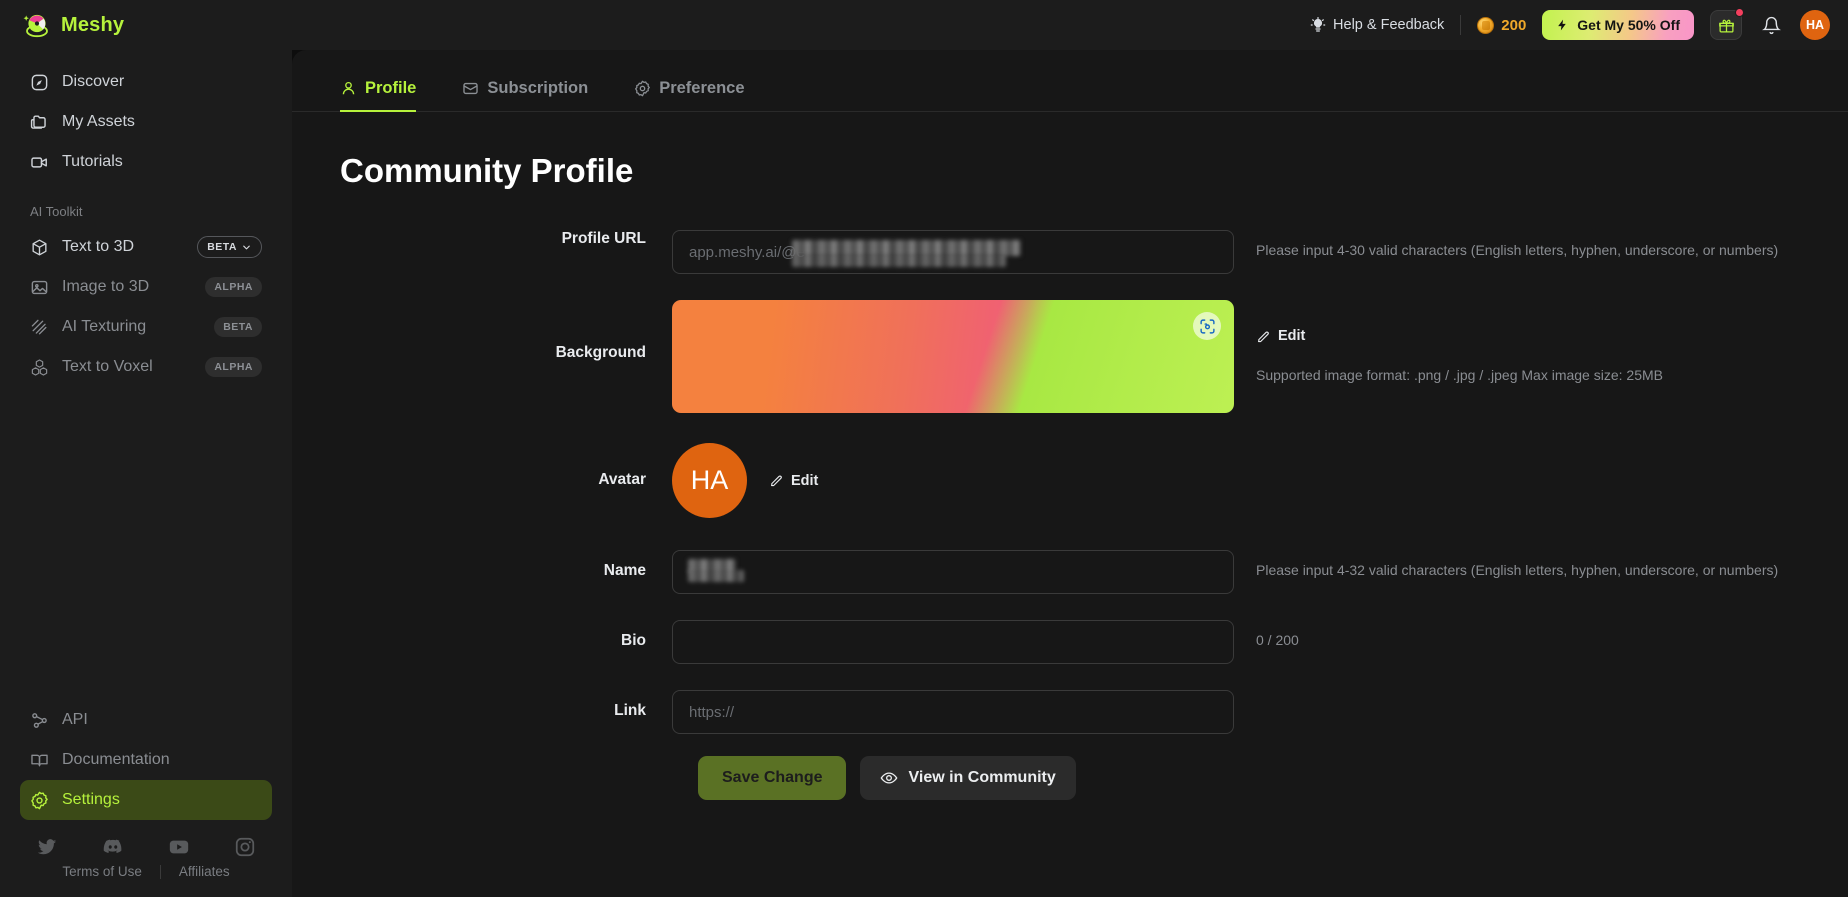 This screenshot has width=1848, height=897. Describe the element at coordinates (246, 247) in the screenshot. I see `chevron-down-icon` at that location.